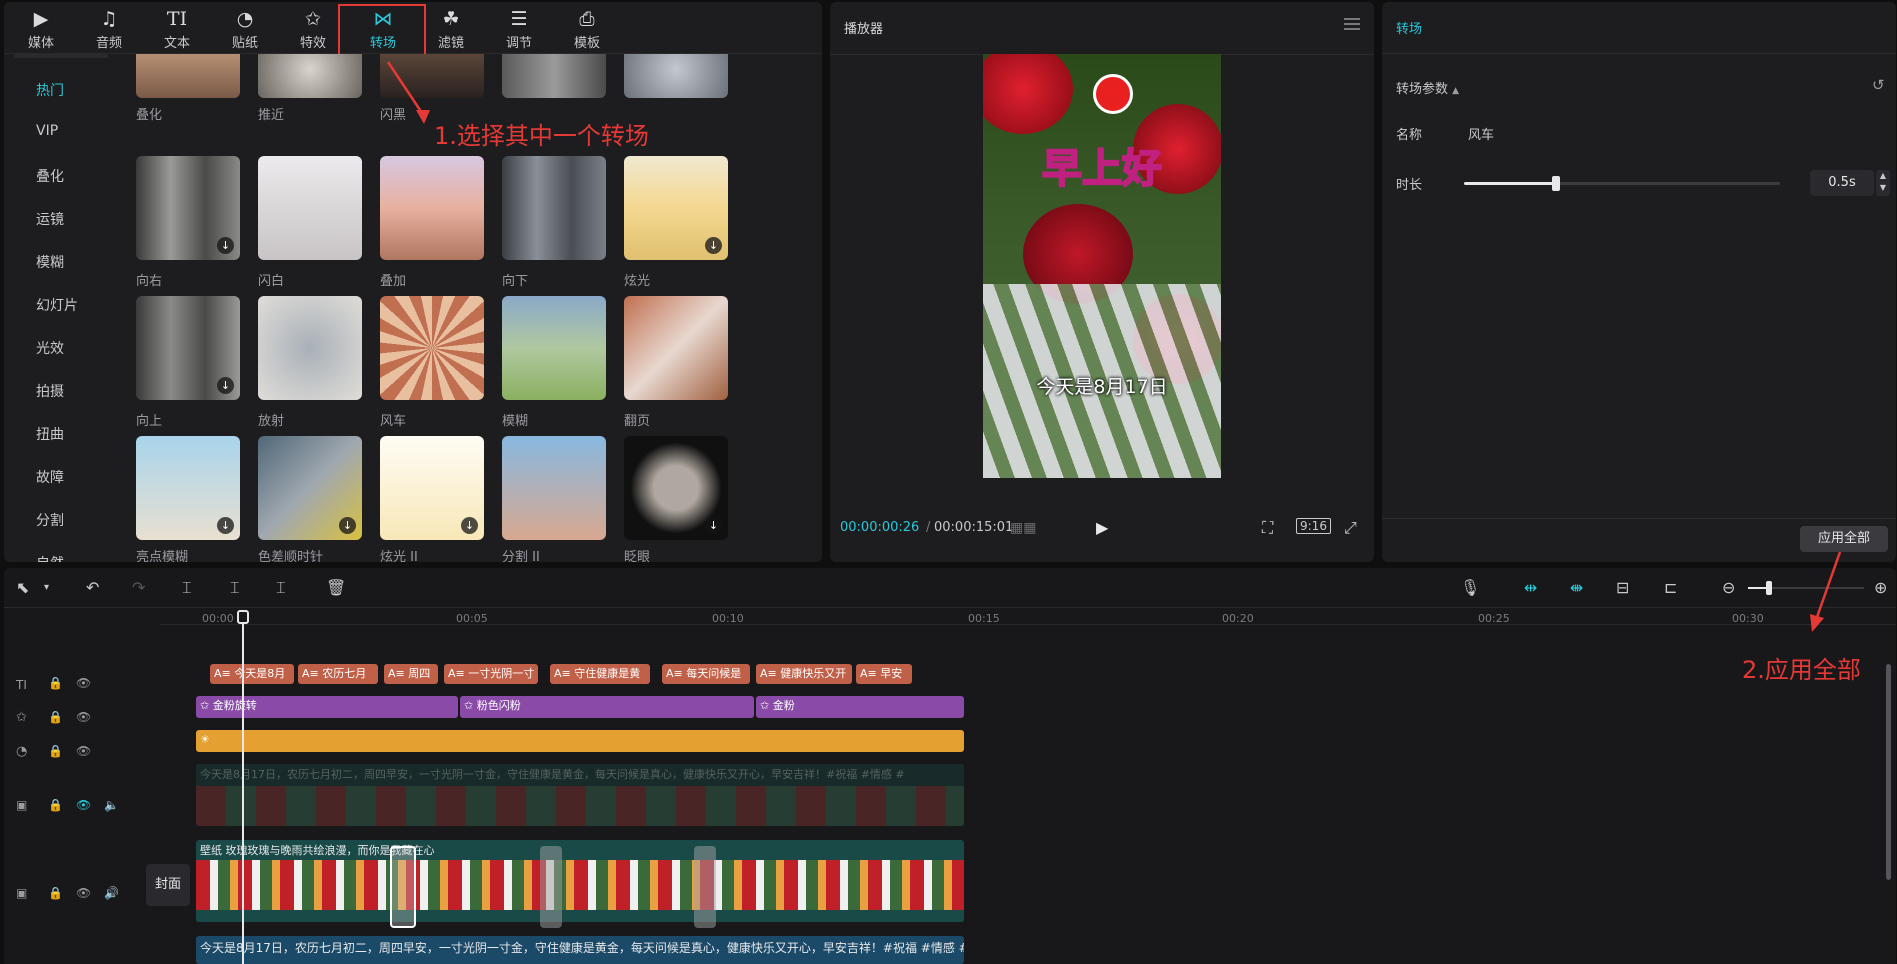 Image resolution: width=1897 pixels, height=964 pixels. What do you see at coordinates (245, 30) in the screenshot?
I see `tab-sticker: ◔ 贴纸` at bounding box center [245, 30].